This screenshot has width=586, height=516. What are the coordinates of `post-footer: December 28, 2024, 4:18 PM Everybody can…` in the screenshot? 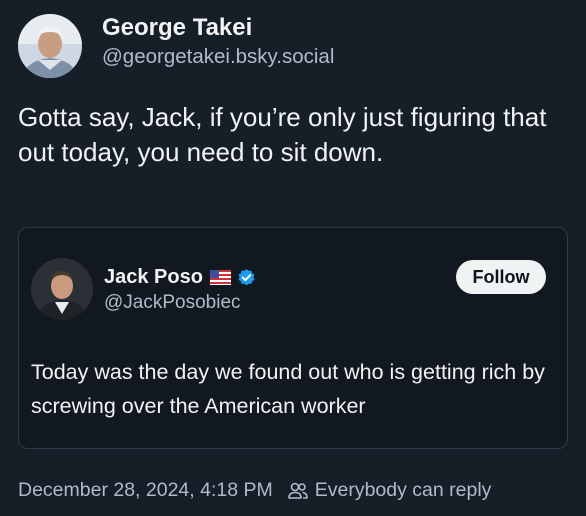 It's located at (254, 490).